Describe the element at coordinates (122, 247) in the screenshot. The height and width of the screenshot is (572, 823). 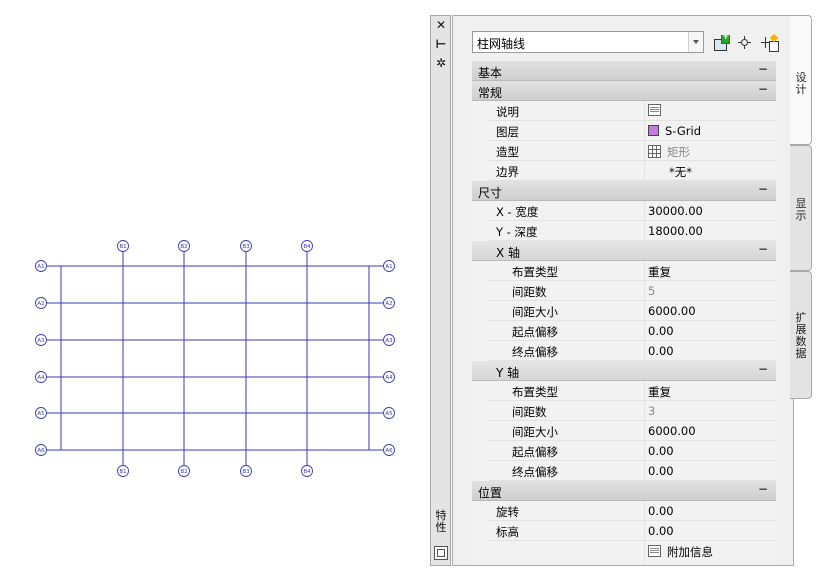
I see `grid-bubble-top-1-label: B1` at that location.